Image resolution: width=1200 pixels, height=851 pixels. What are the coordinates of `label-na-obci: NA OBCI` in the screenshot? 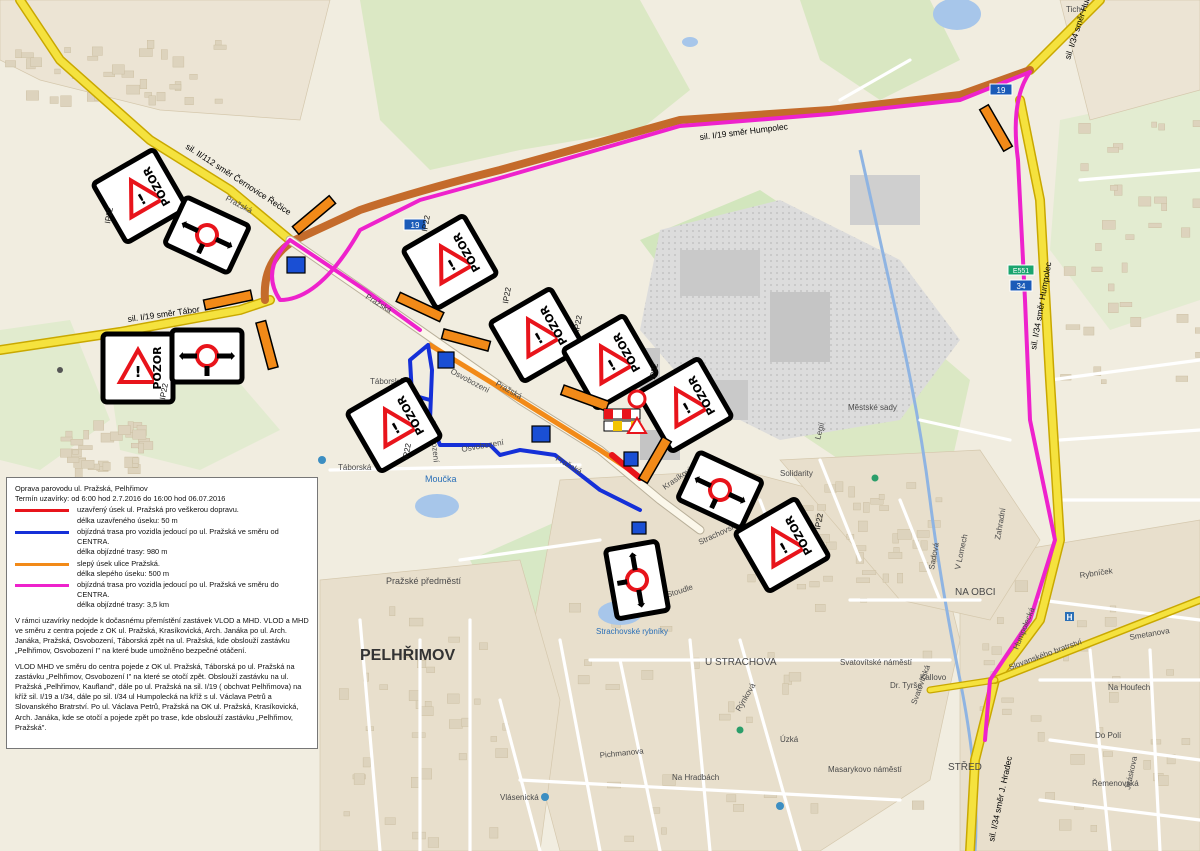 It's located at (975, 592).